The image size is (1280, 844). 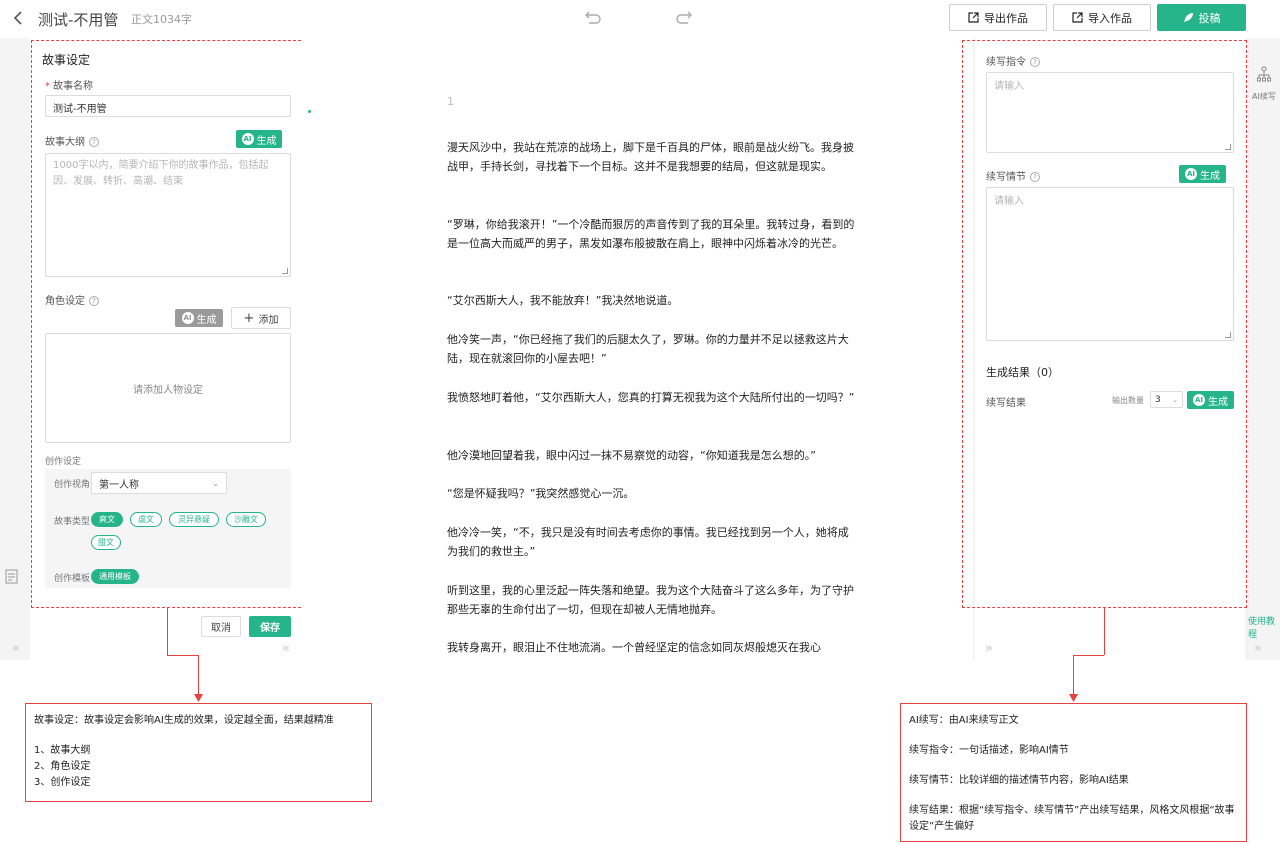 What do you see at coordinates (19, 18) in the screenshot?
I see `back-arrow-icon` at bounding box center [19, 18].